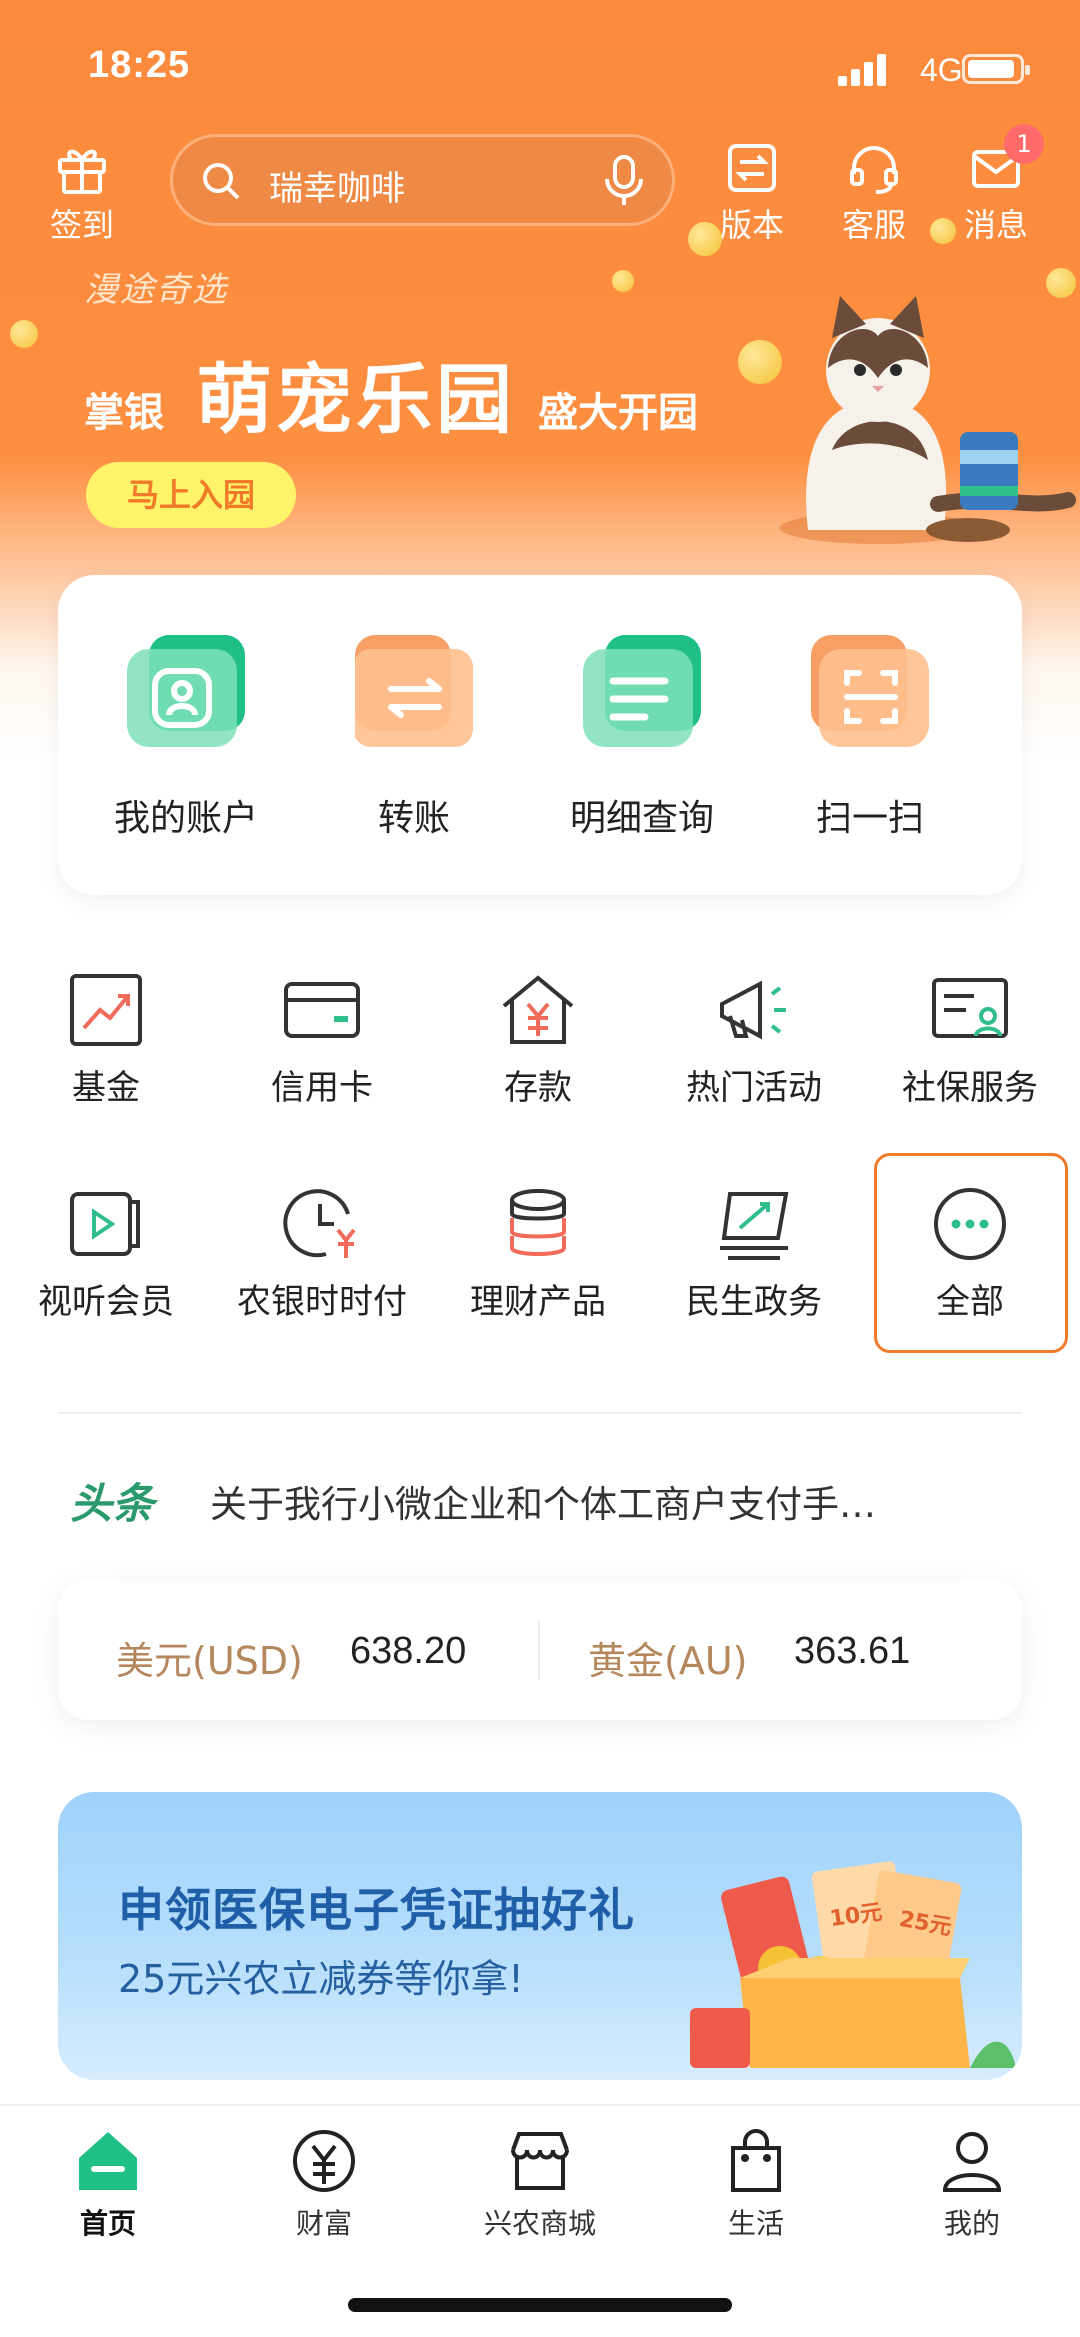  Describe the element at coordinates (106, 1088) in the screenshot. I see `service-label: 基金` at that location.